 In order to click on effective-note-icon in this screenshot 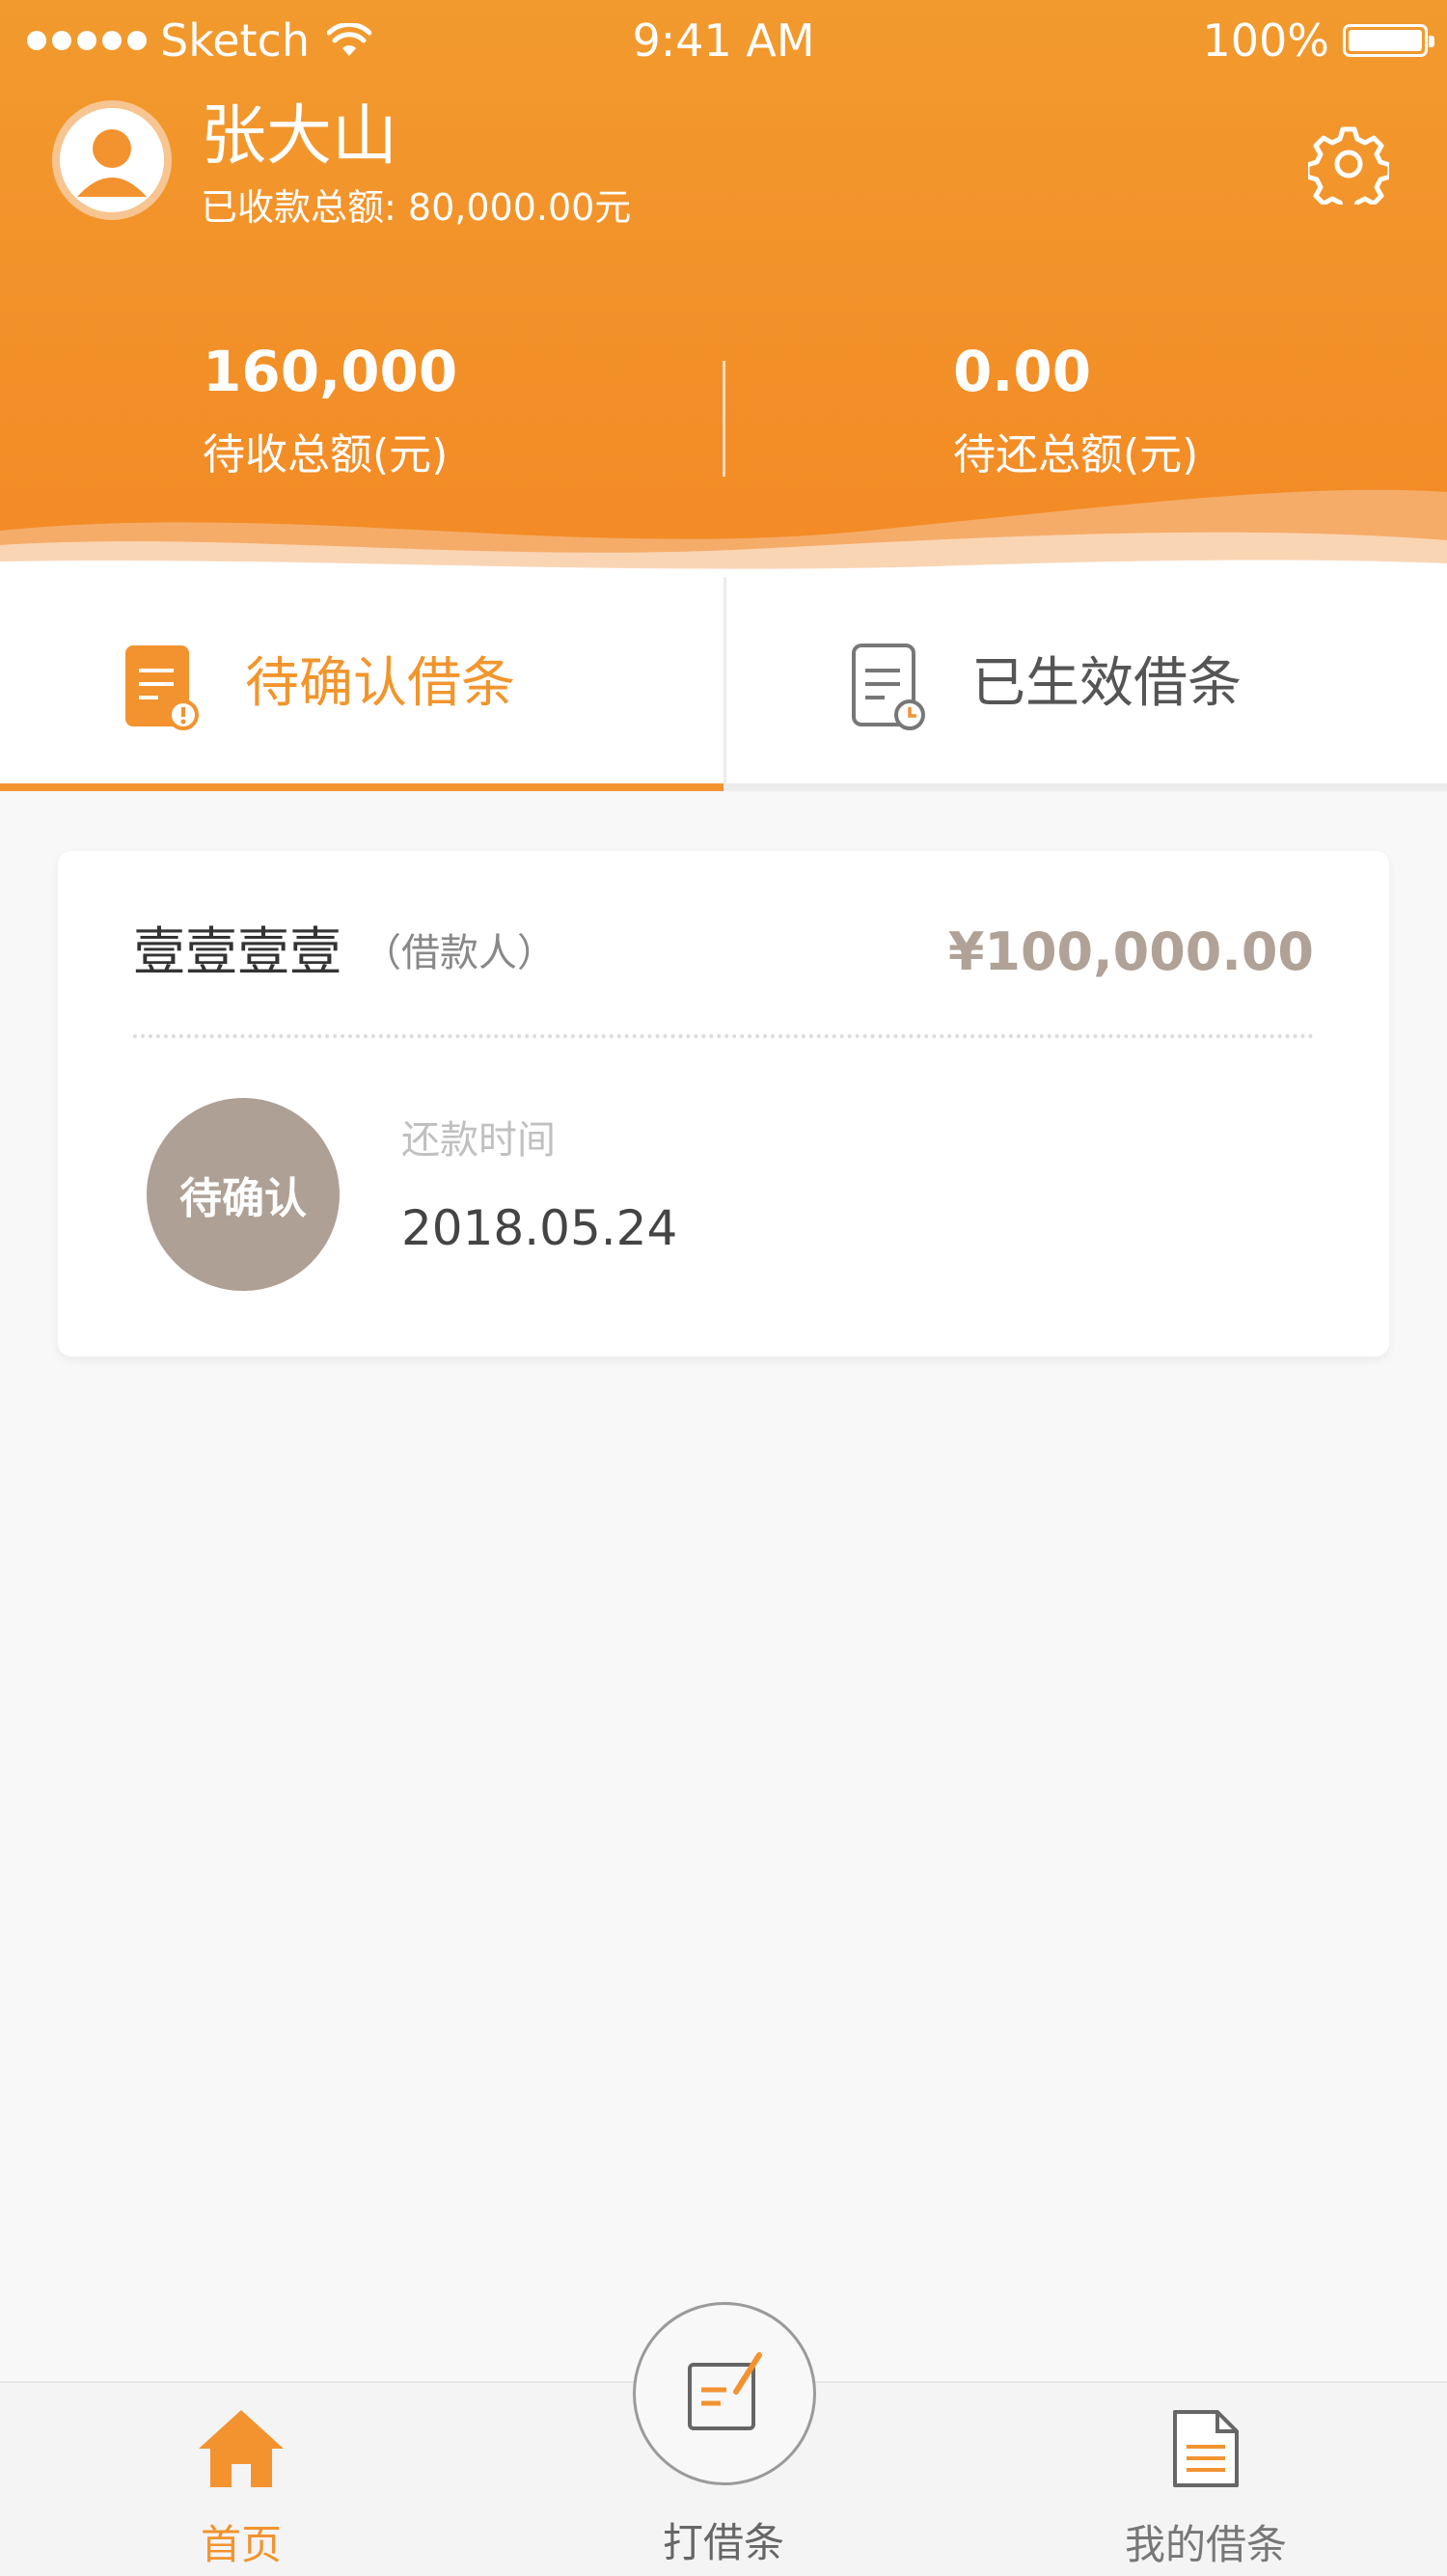, I will do `click(888, 687)`.